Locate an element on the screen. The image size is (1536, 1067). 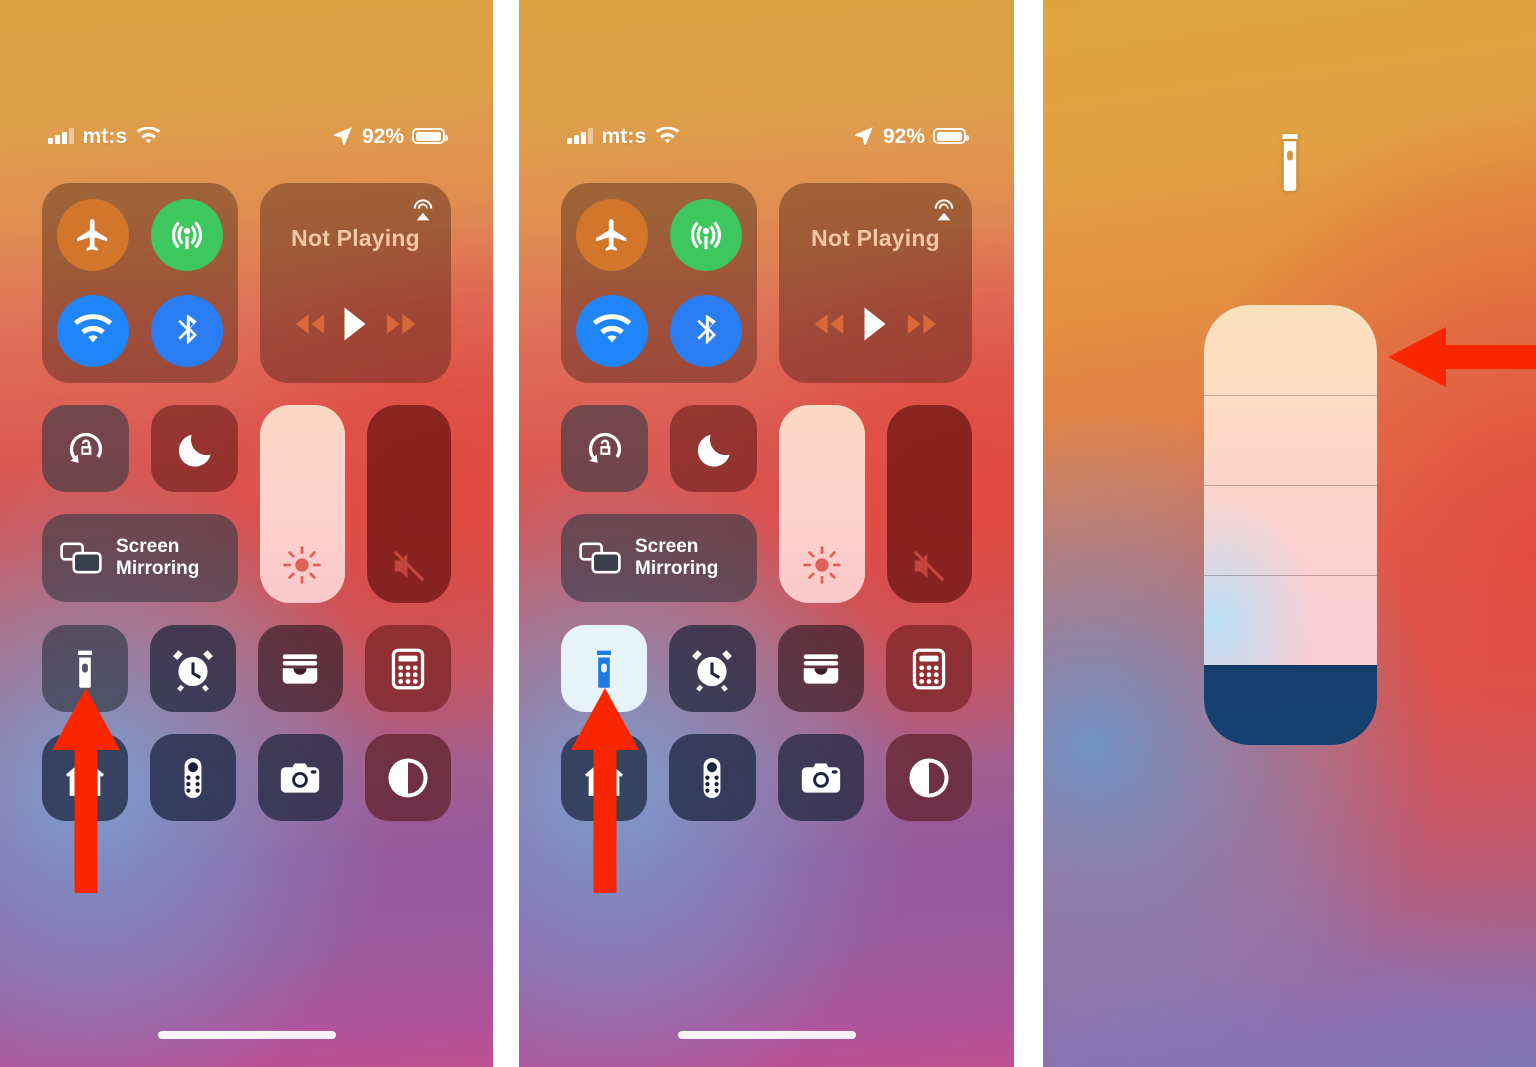
fast-forward-icon is located at coordinates (401, 324).